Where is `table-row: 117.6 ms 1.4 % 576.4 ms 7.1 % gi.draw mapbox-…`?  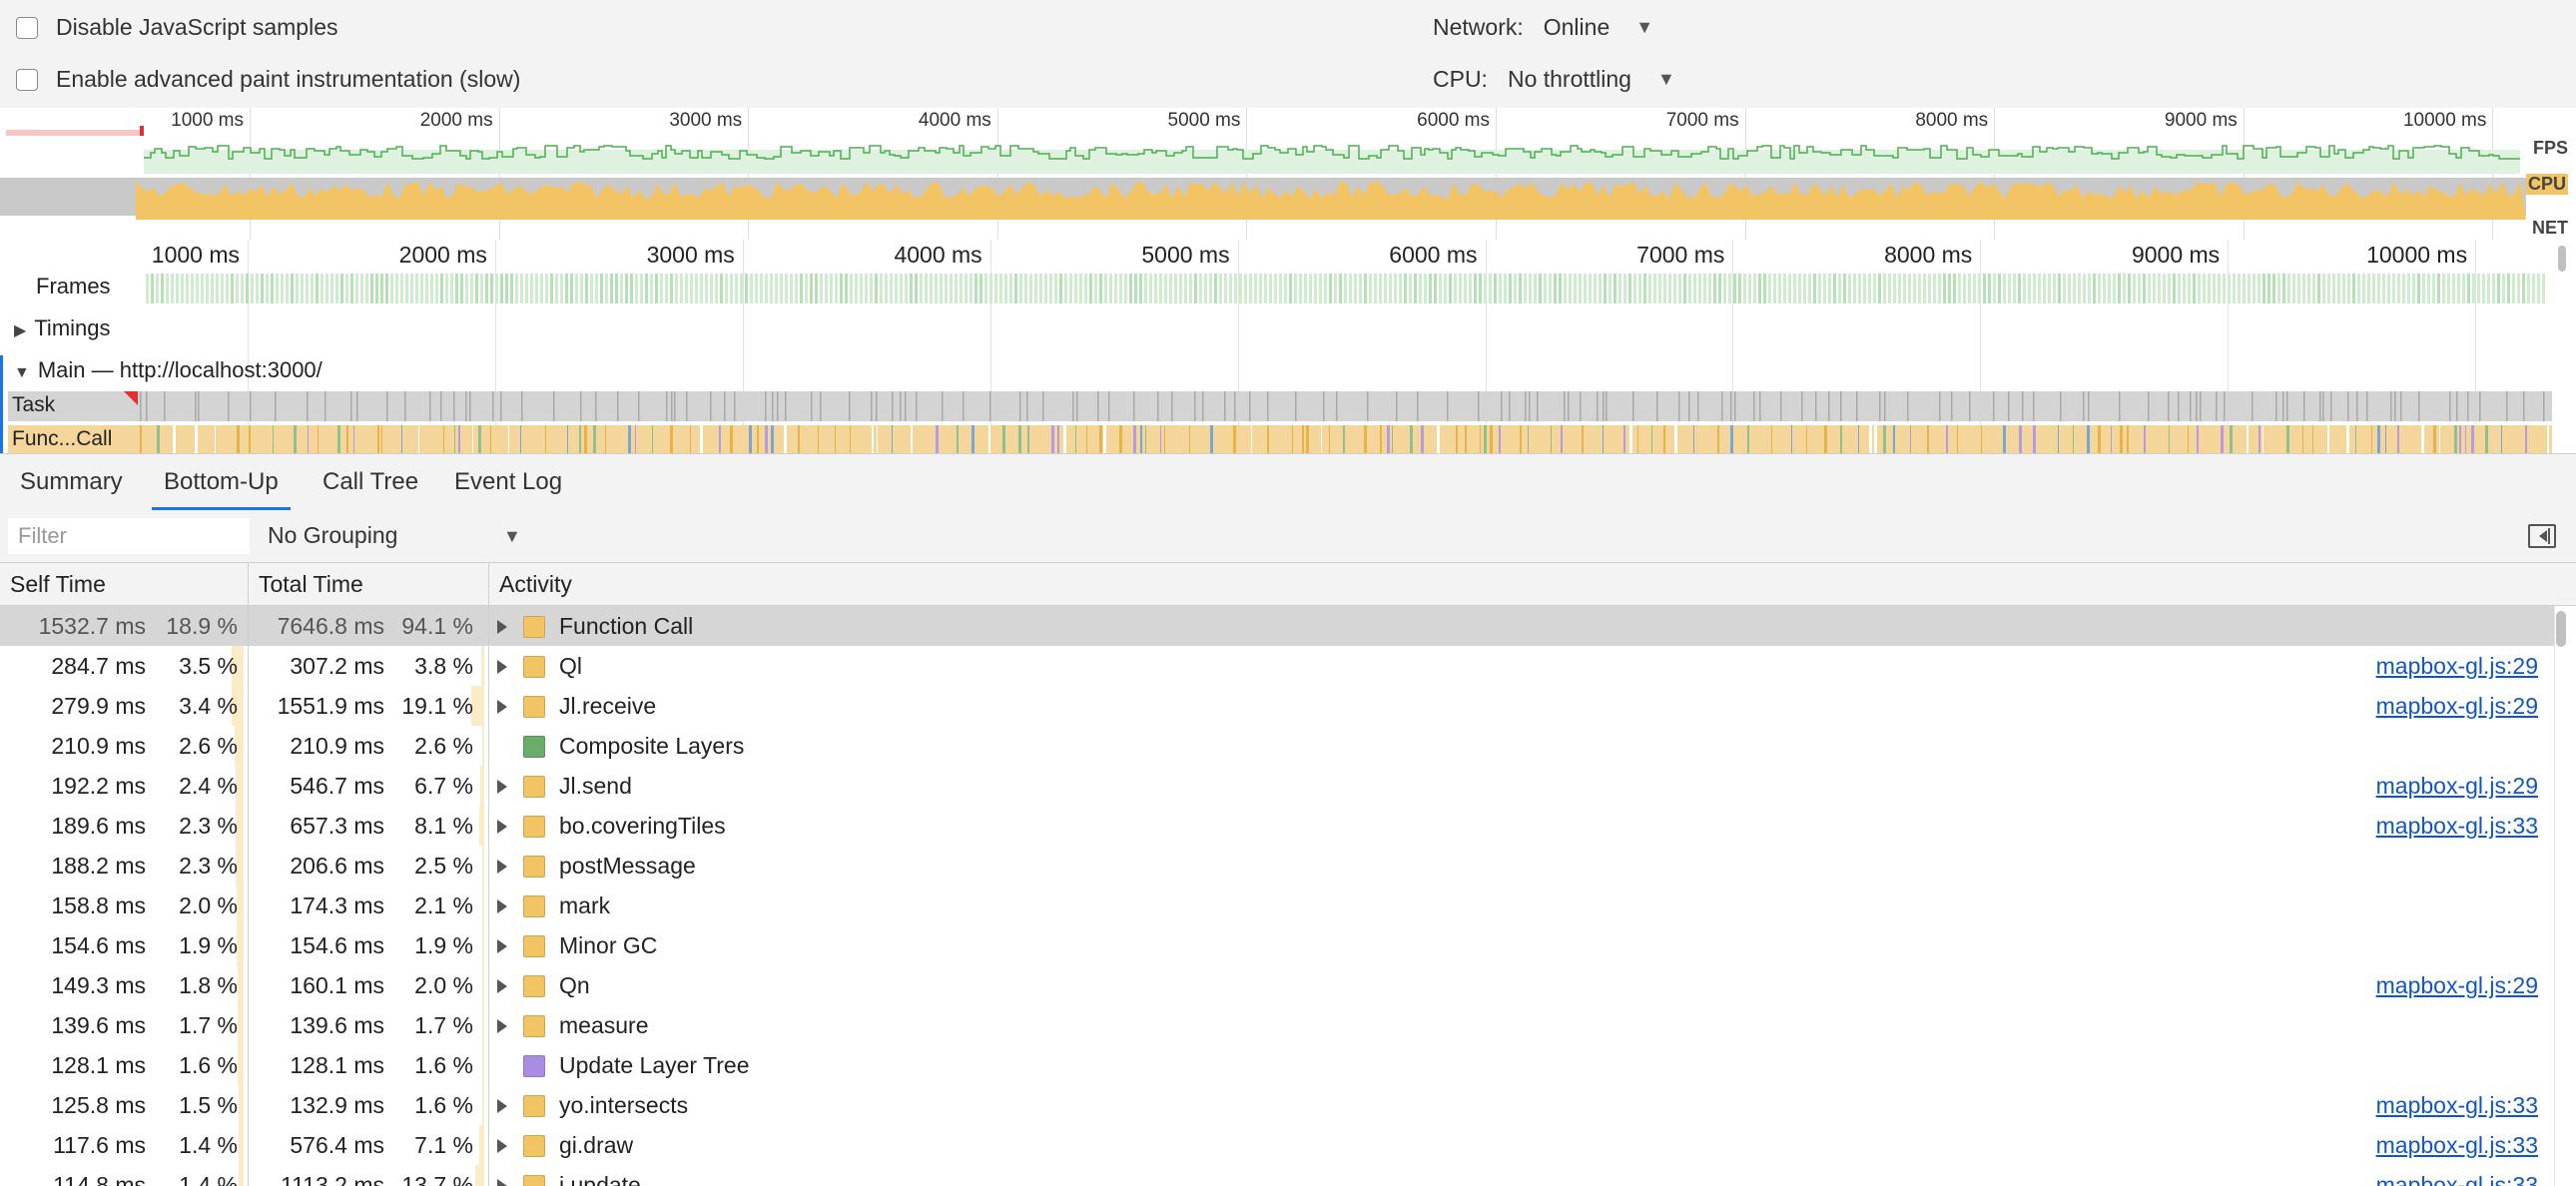 table-row: 117.6 ms 1.4 % 576.4 ms 7.1 % gi.draw mapbox-… is located at coordinates (1277, 1145).